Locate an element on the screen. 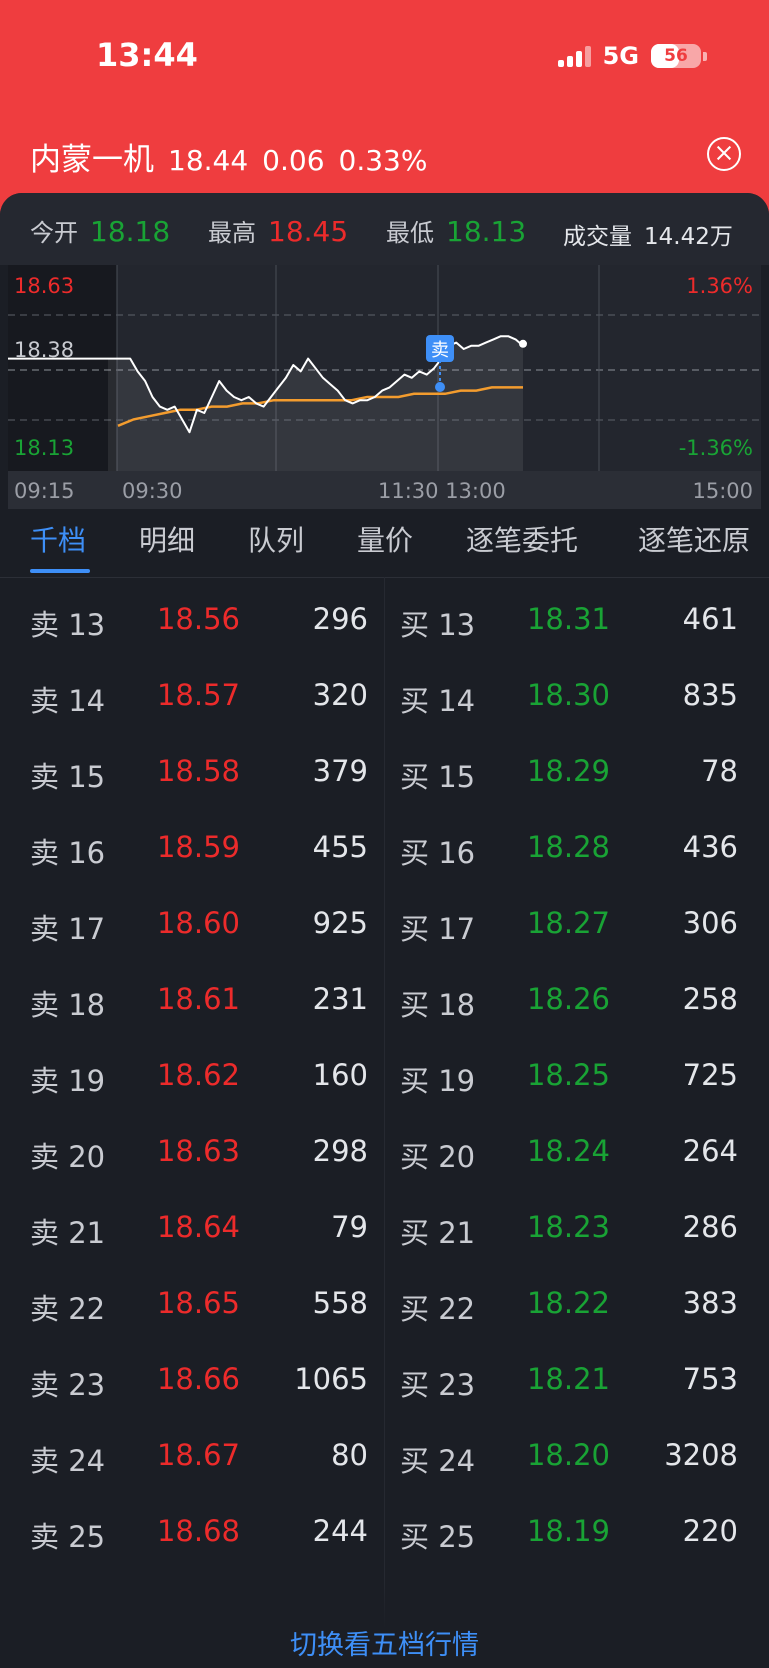 Image resolution: width=769 pixels, height=1668 pixels. close-icon is located at coordinates (724, 154).